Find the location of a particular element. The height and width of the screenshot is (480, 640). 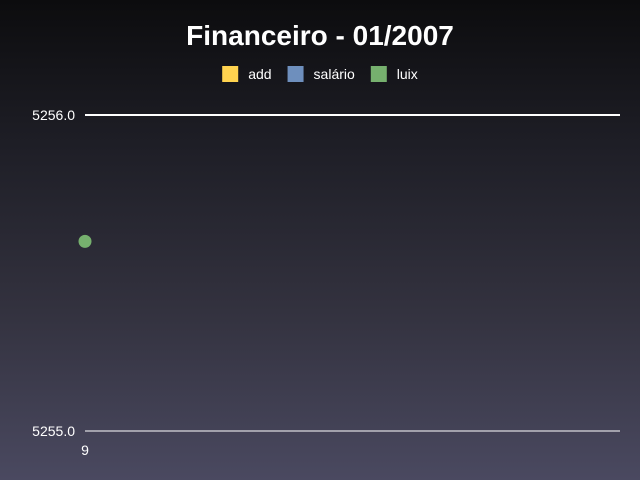

data-point is located at coordinates (85, 241).